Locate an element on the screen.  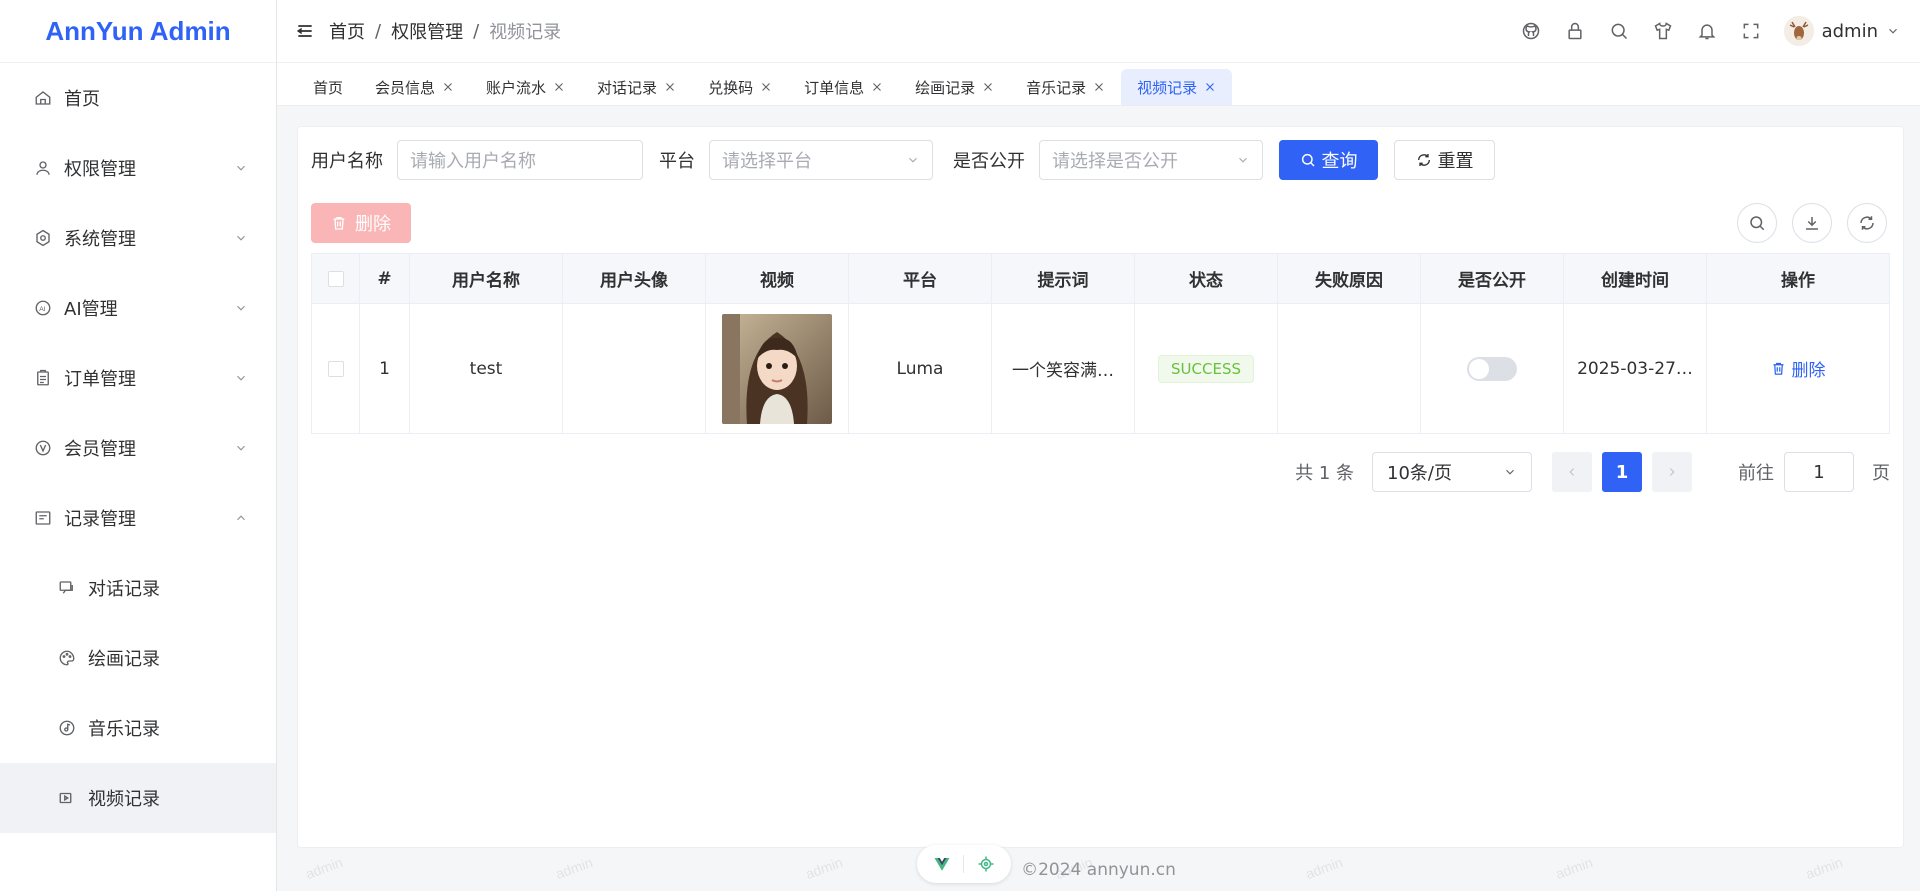
column-header: 失败原因 is located at coordinates (1349, 278).